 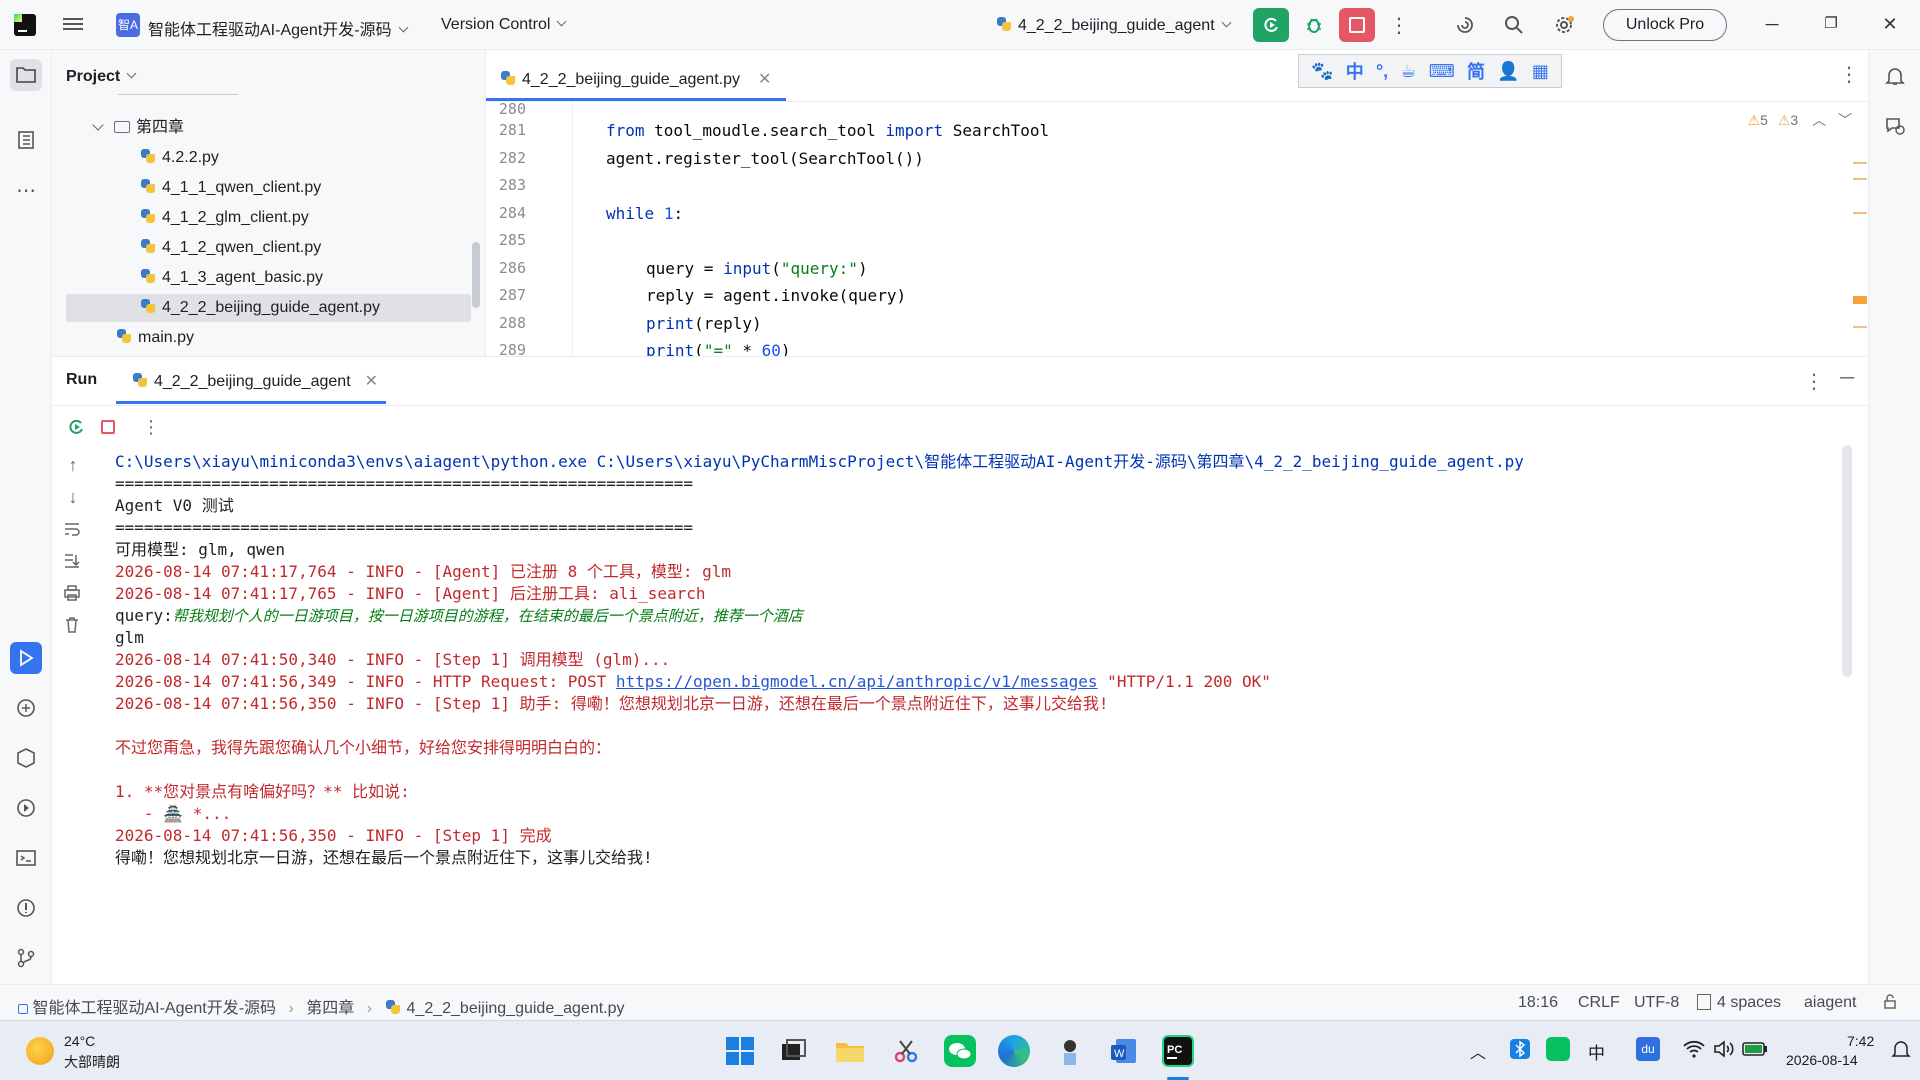 I want to click on breadcrumb-file: 4_2_2_beijing_guide_agent.py, so click(x=516, y=1008).